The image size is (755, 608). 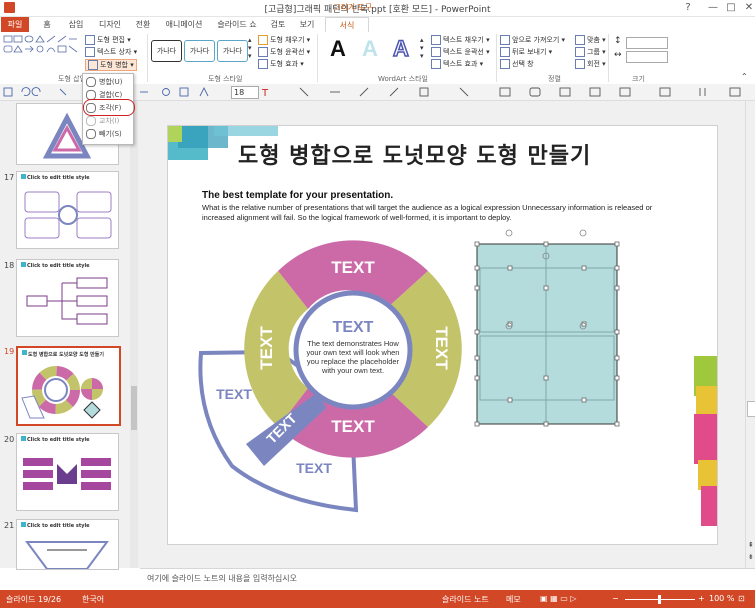 What do you see at coordinates (688, 8) in the screenshot?
I see `help-icon: ?` at bounding box center [688, 8].